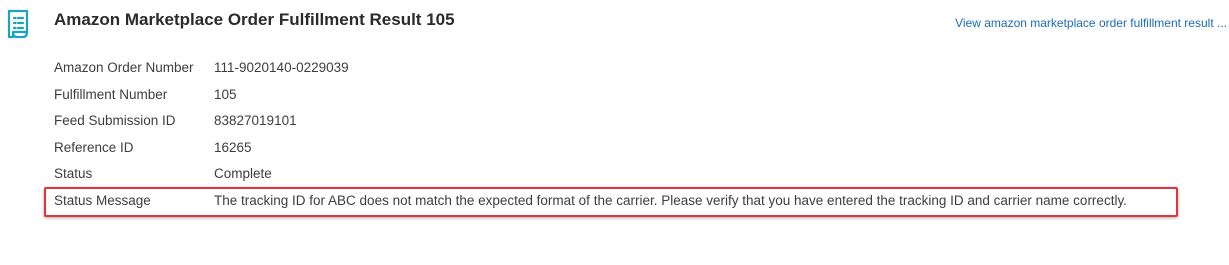 The height and width of the screenshot is (265, 1229). I want to click on field-row-feed-submission-id: Feed Submission ID 83827019101, so click(614, 120).